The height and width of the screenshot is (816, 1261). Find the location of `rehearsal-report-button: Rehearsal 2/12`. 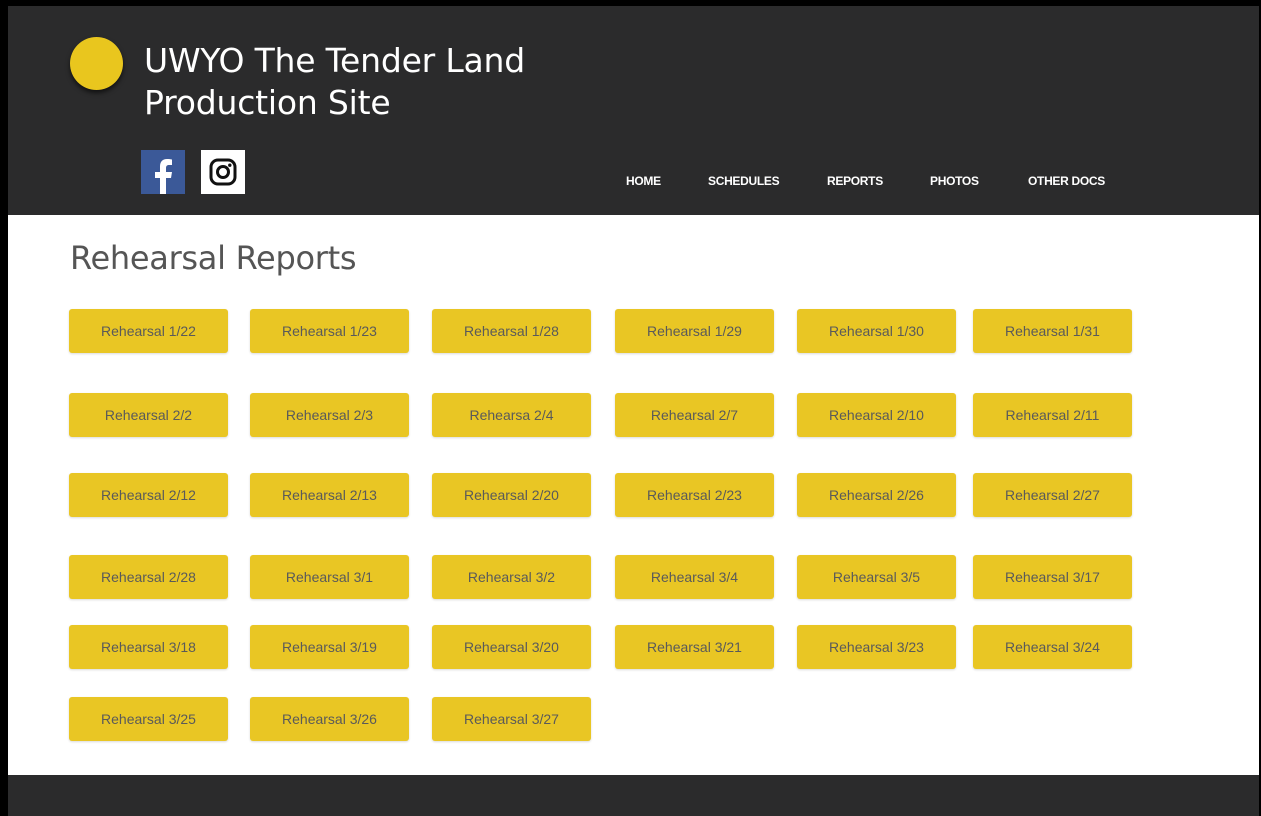

rehearsal-report-button: Rehearsal 2/12 is located at coordinates (148, 495).